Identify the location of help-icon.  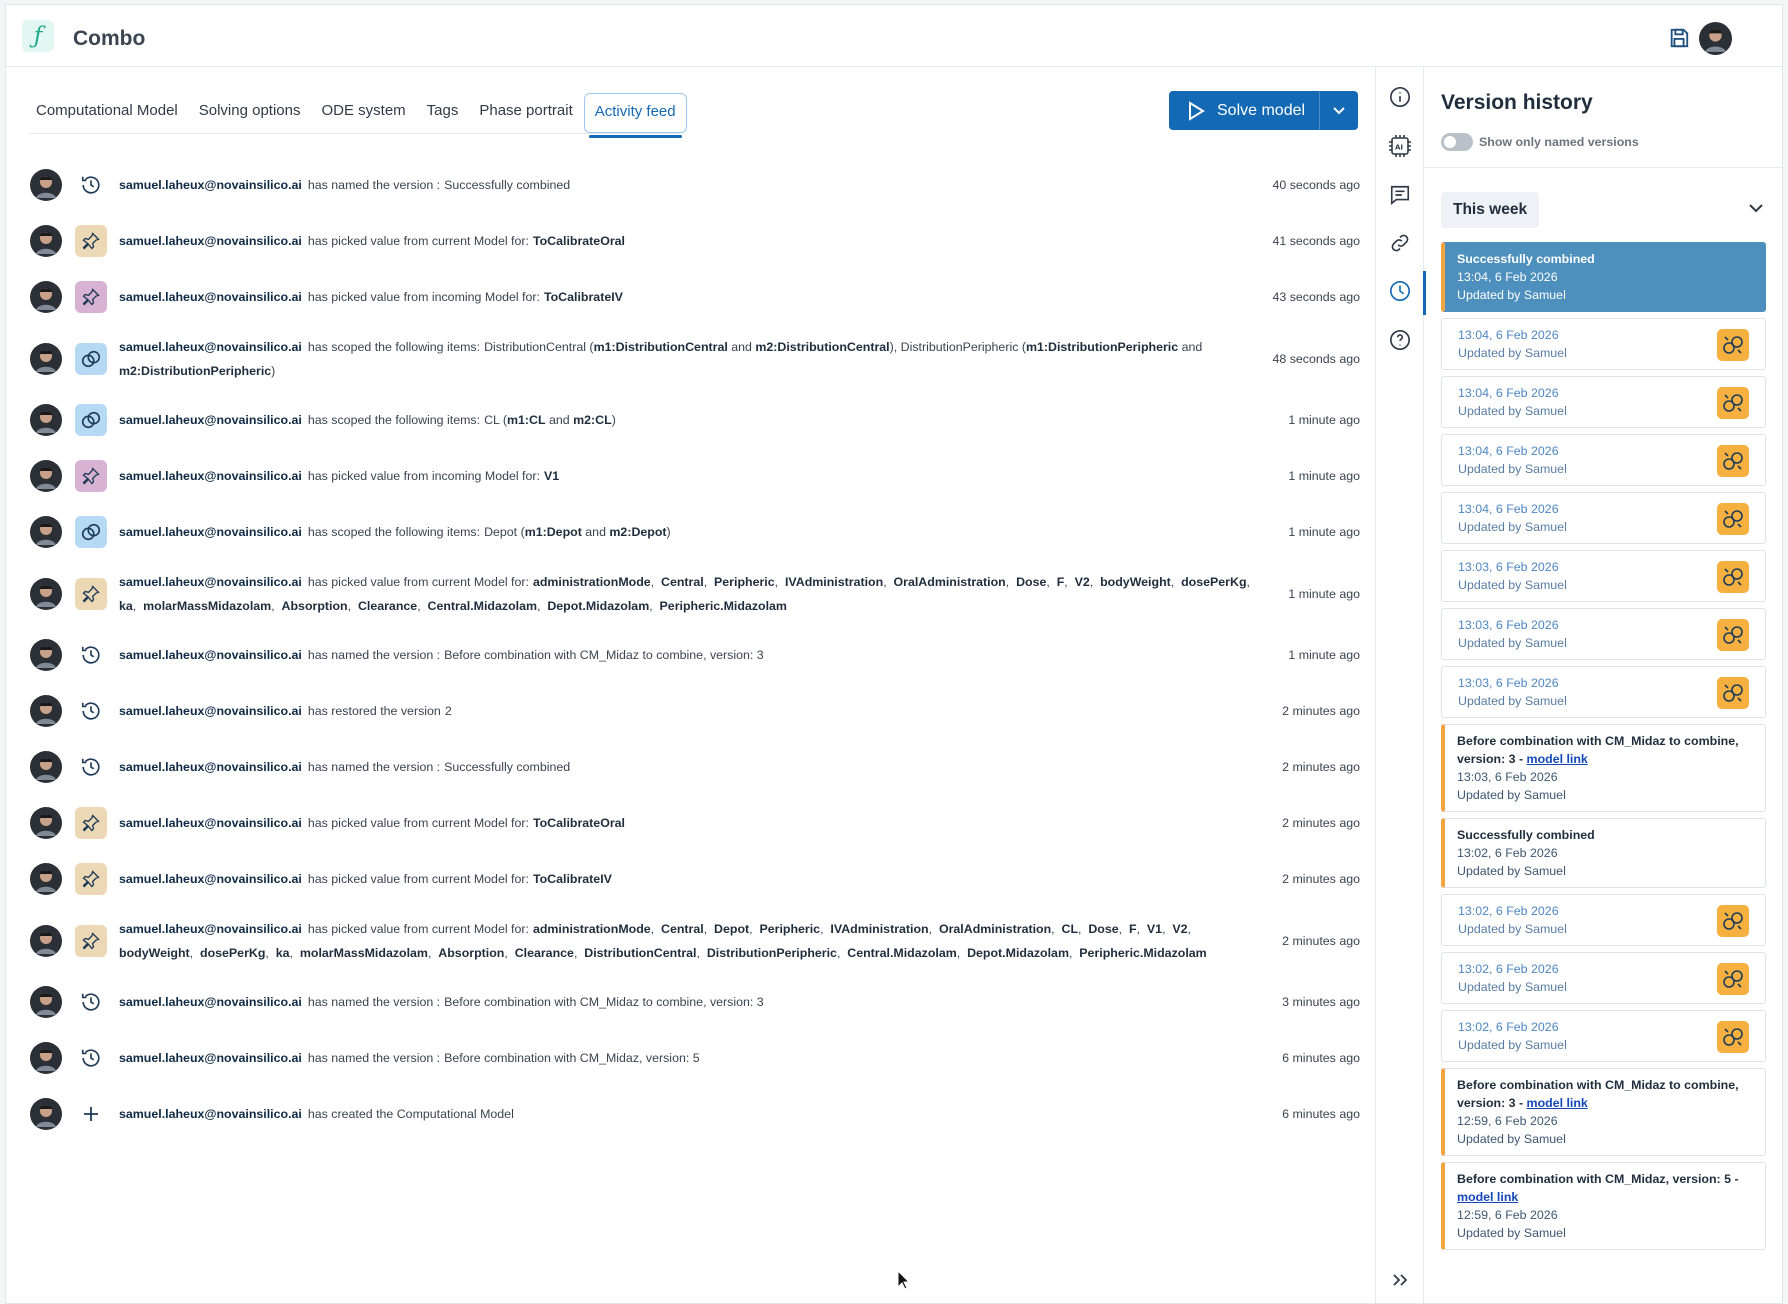
(1400, 340).